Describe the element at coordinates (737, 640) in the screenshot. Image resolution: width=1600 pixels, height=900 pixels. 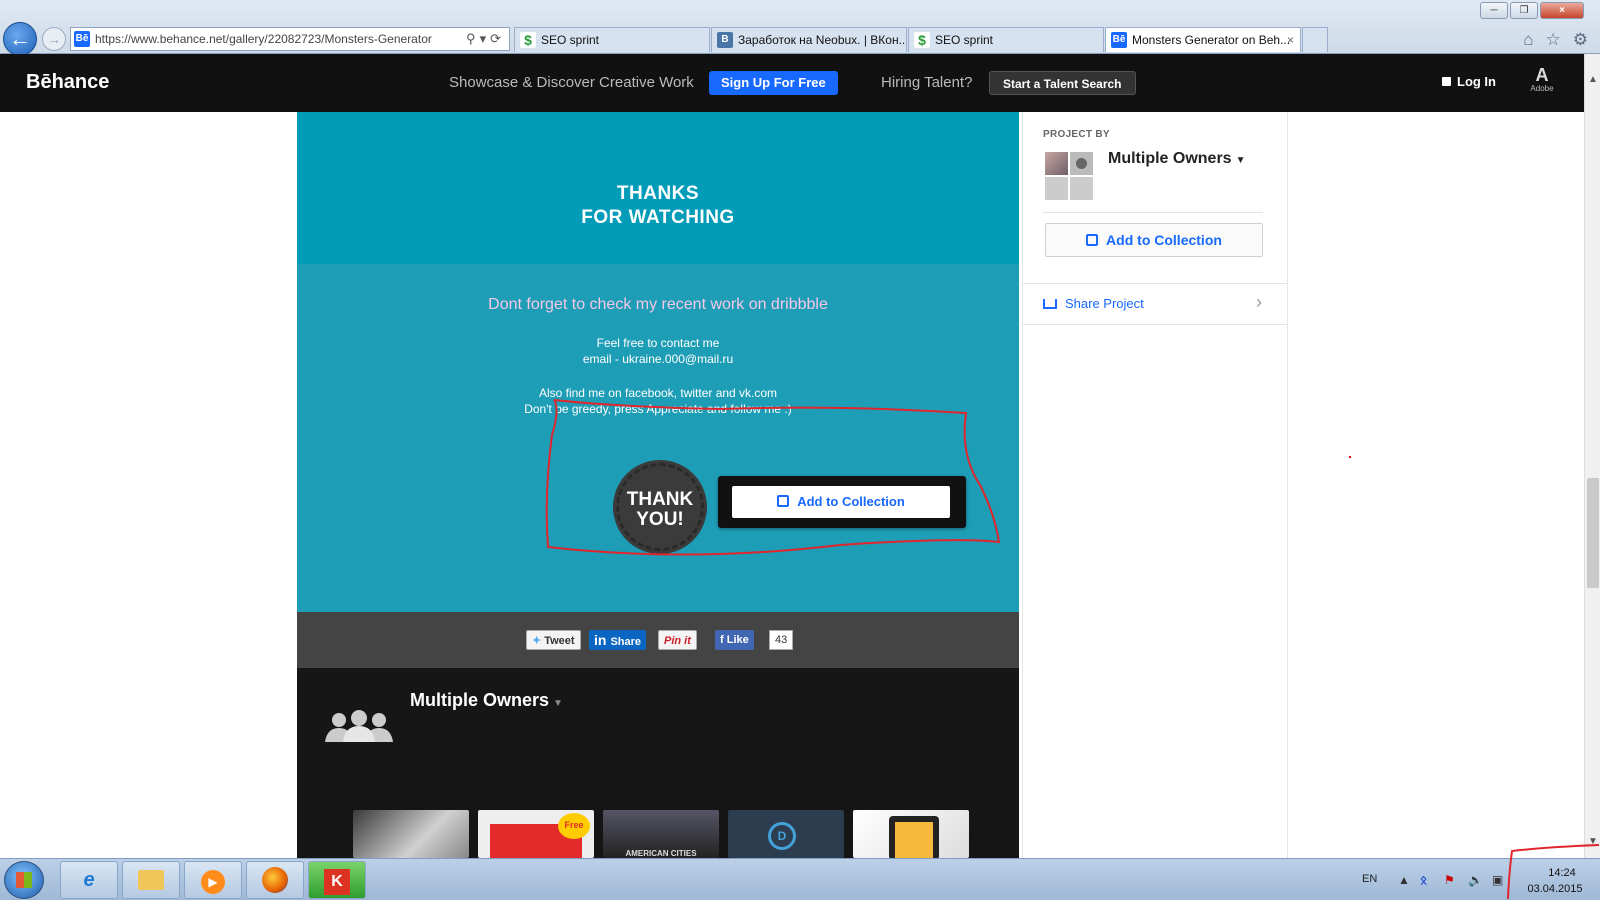
I see `facebook-label: Like` at that location.